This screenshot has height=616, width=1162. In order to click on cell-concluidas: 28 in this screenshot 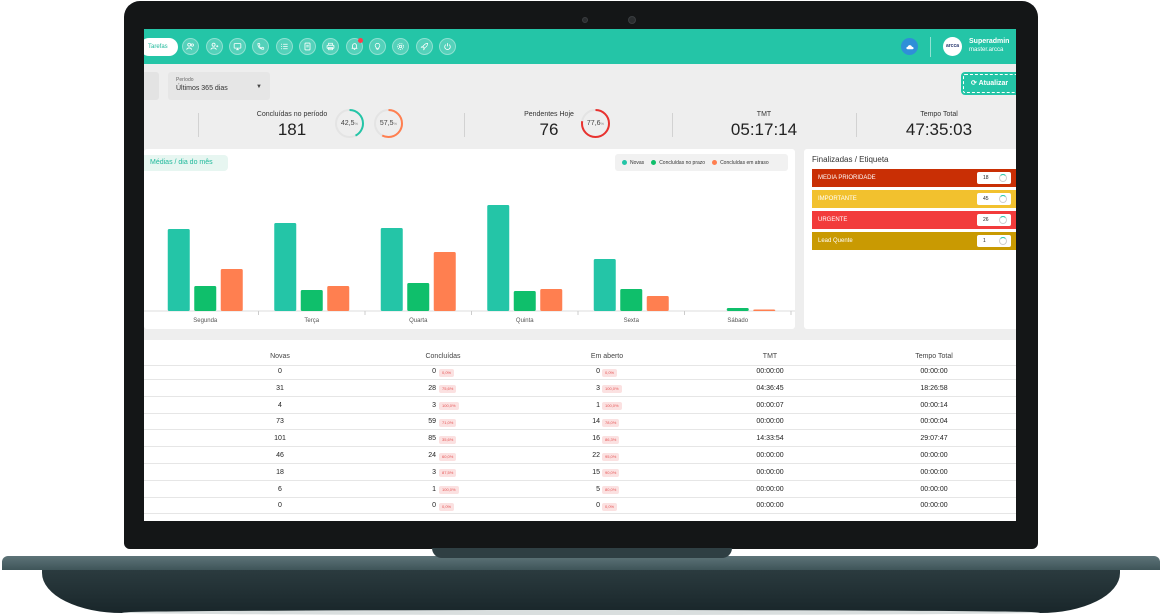, I will do `click(432, 388)`.